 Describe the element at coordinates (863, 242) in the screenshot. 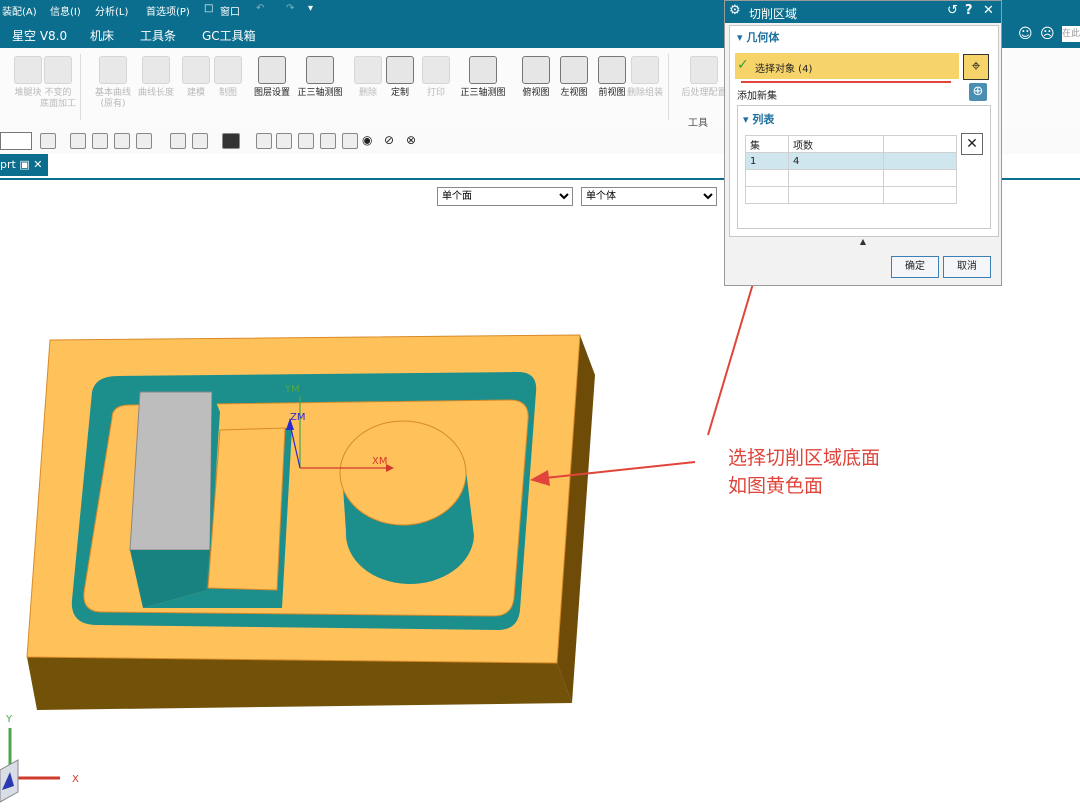

I see `collapse-icon: ▲` at that location.